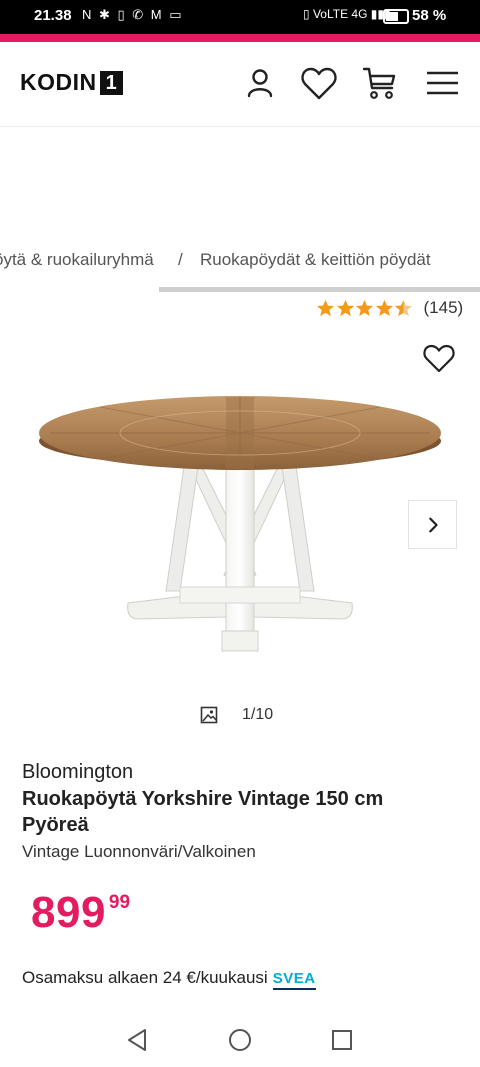 This screenshot has height=1067, width=480. I want to click on price-cents: 99, so click(119, 902).